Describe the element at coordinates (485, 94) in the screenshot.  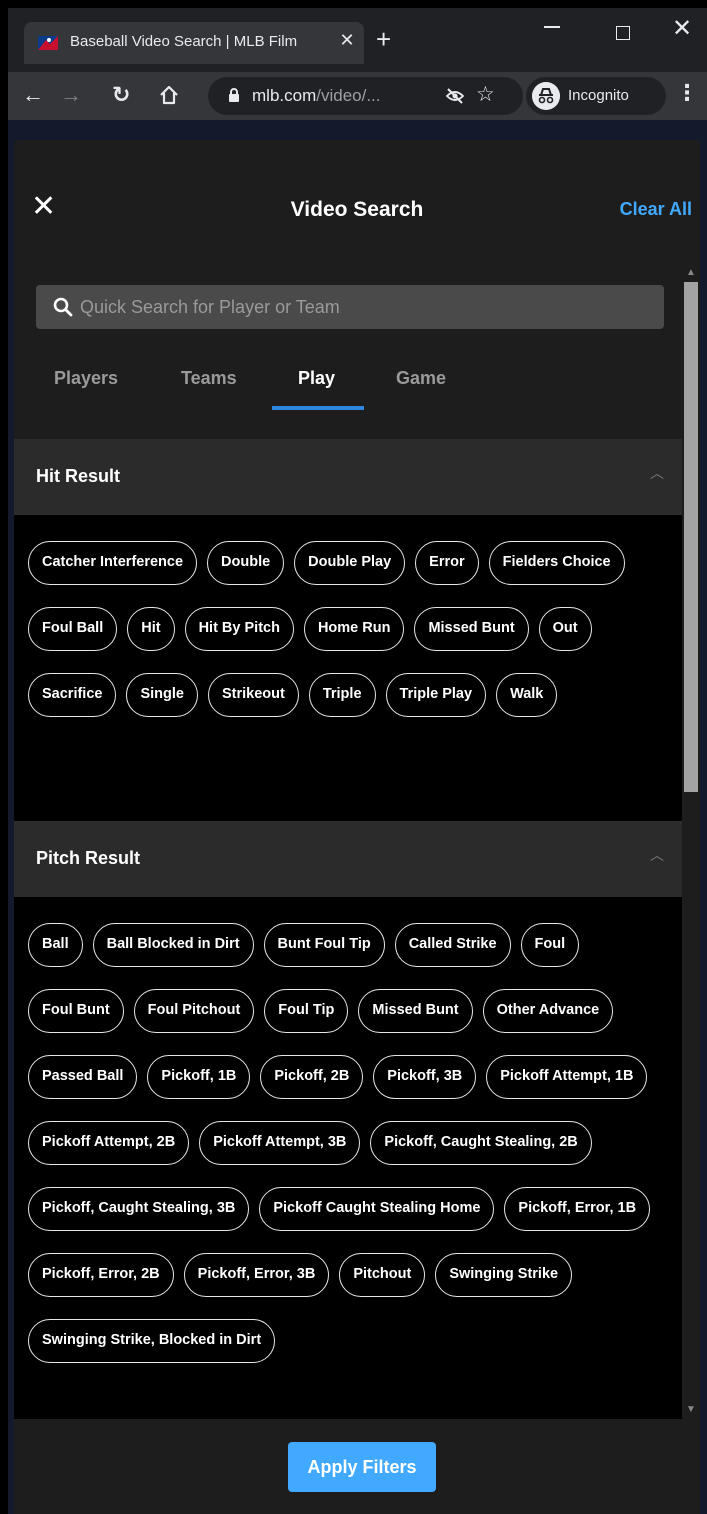
I see `bookmark-star-icon: ☆` at that location.